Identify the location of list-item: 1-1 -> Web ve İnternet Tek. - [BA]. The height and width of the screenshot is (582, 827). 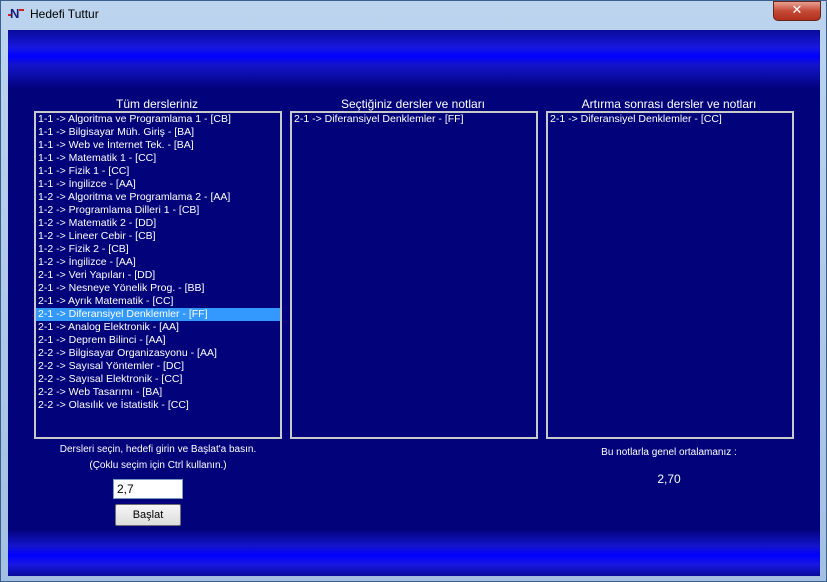
(158, 145).